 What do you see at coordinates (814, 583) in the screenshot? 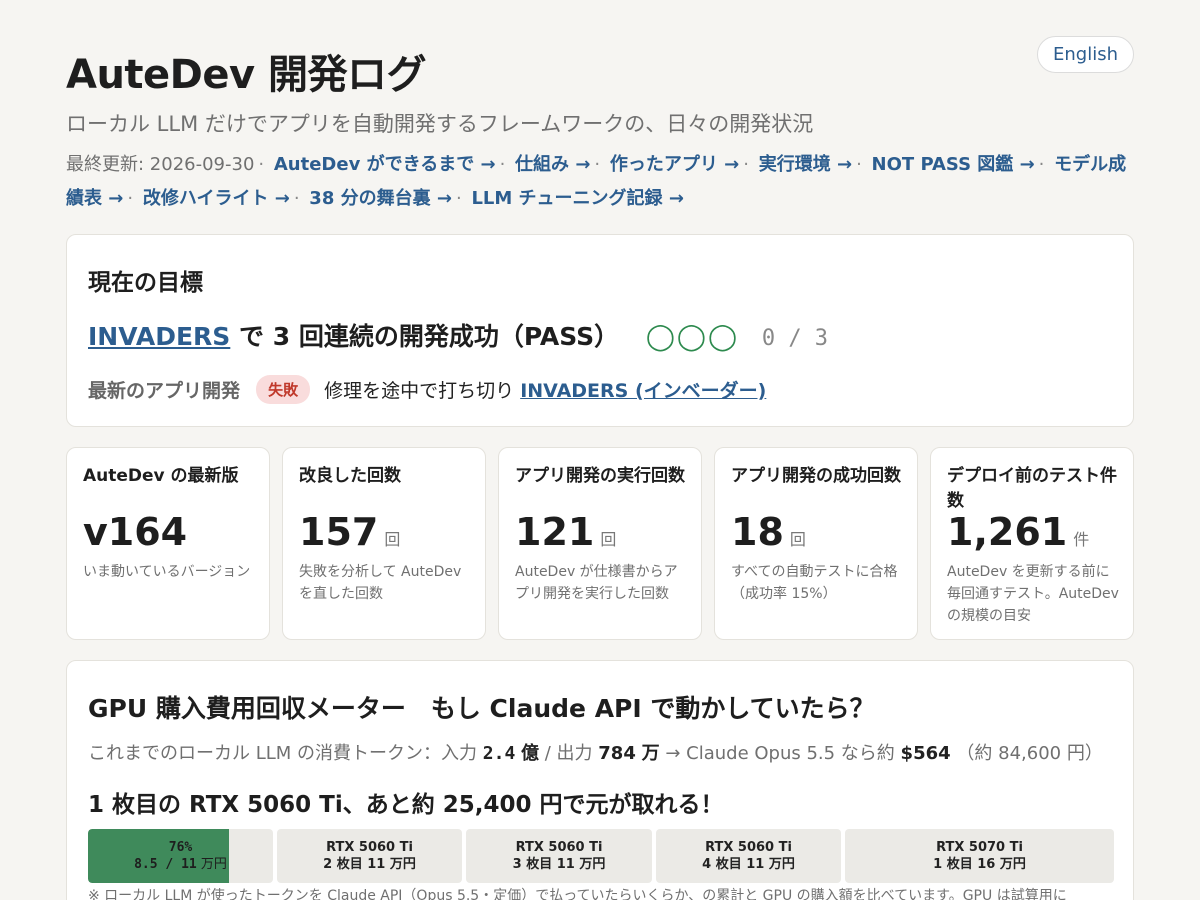
I see `stat-description: すべての自動テストに合格（成功率 15%）` at bounding box center [814, 583].